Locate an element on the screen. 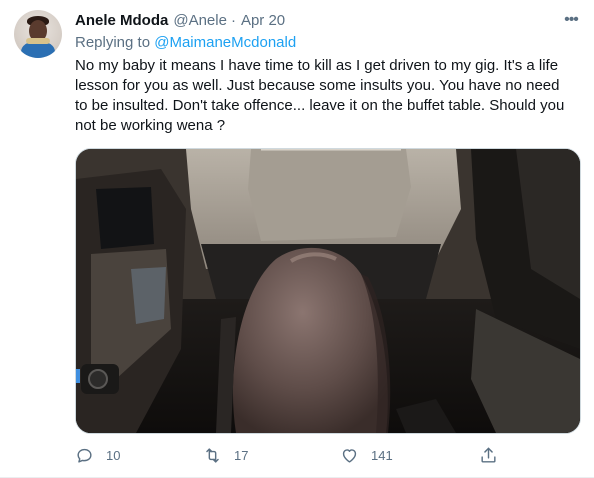 This screenshot has width=594, height=478. avatar is located at coordinates (38, 34).